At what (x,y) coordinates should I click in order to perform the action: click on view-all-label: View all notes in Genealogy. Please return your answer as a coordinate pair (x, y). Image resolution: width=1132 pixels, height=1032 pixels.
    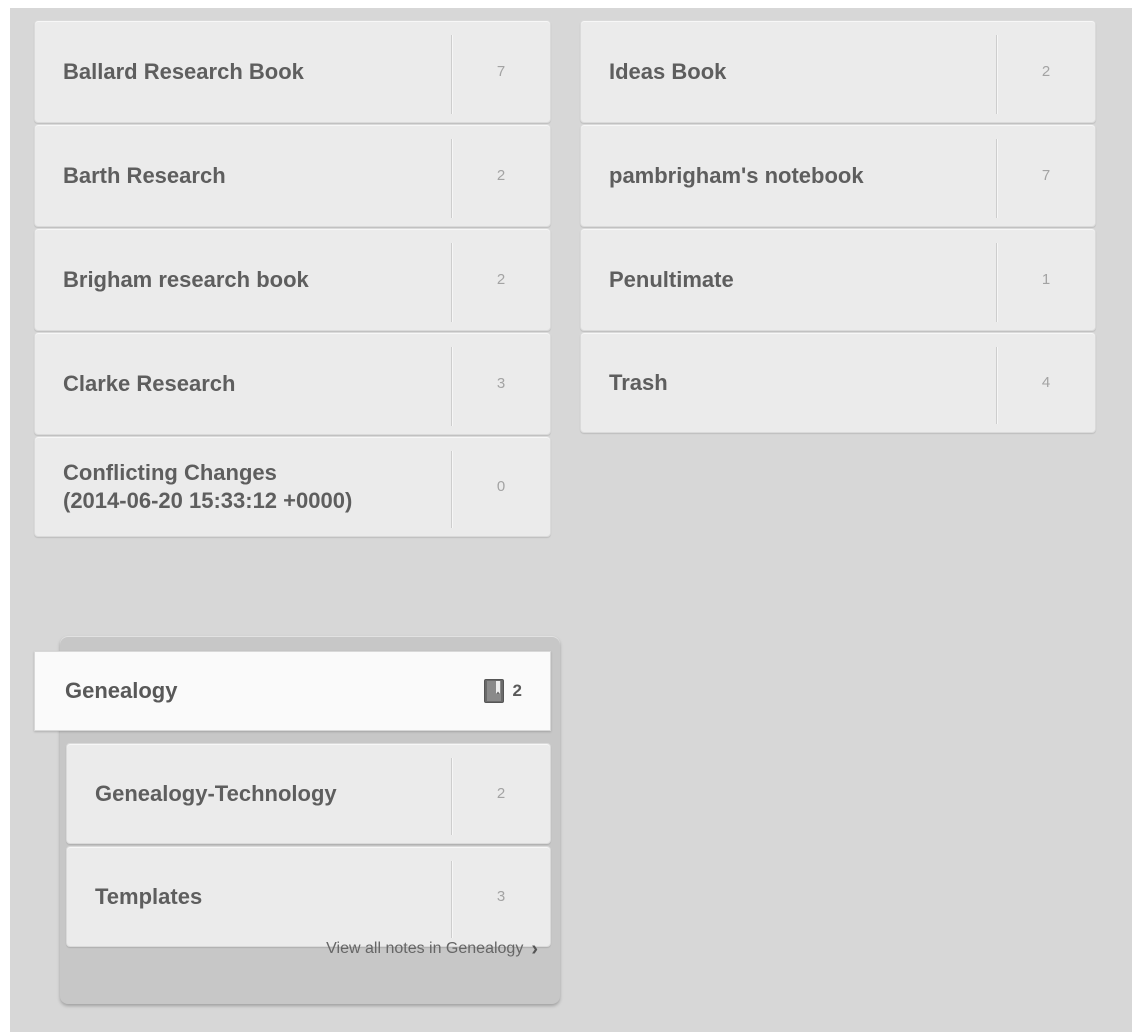
    Looking at the image, I should click on (425, 948).